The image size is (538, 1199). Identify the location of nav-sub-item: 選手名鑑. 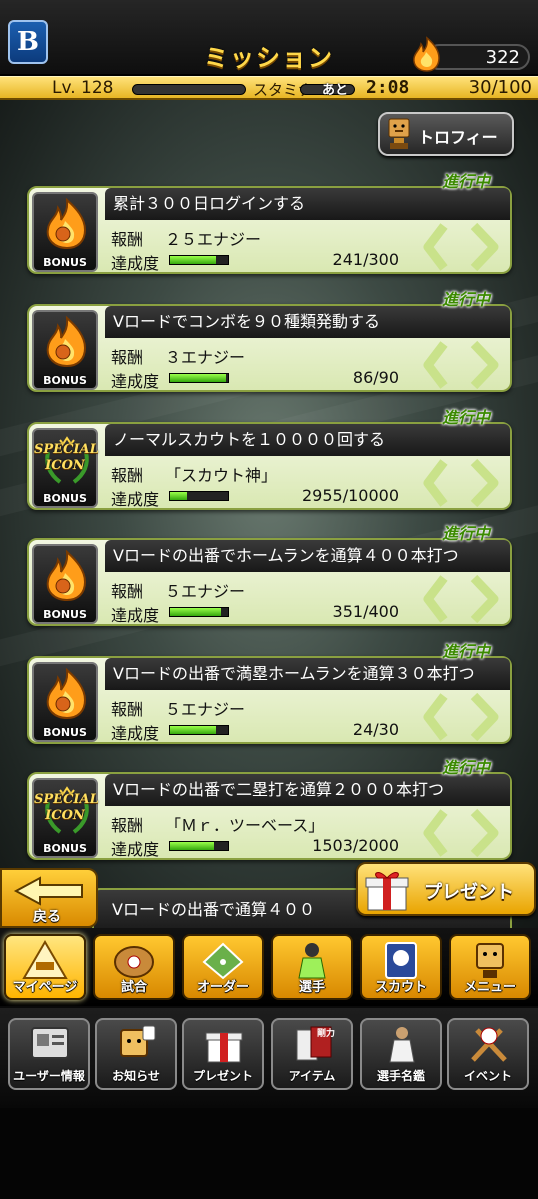
(401, 1054).